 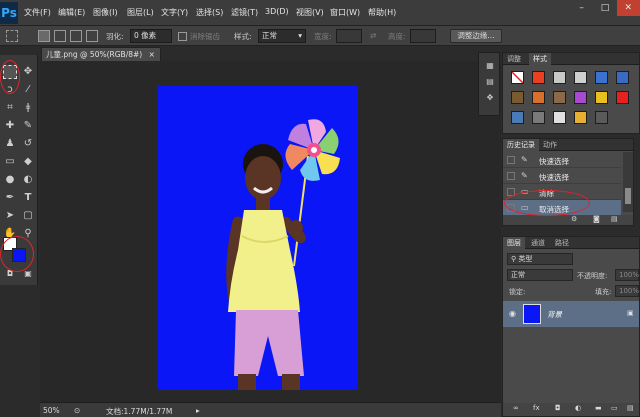 I want to click on intersect-selection-icon, so click(x=92, y=36).